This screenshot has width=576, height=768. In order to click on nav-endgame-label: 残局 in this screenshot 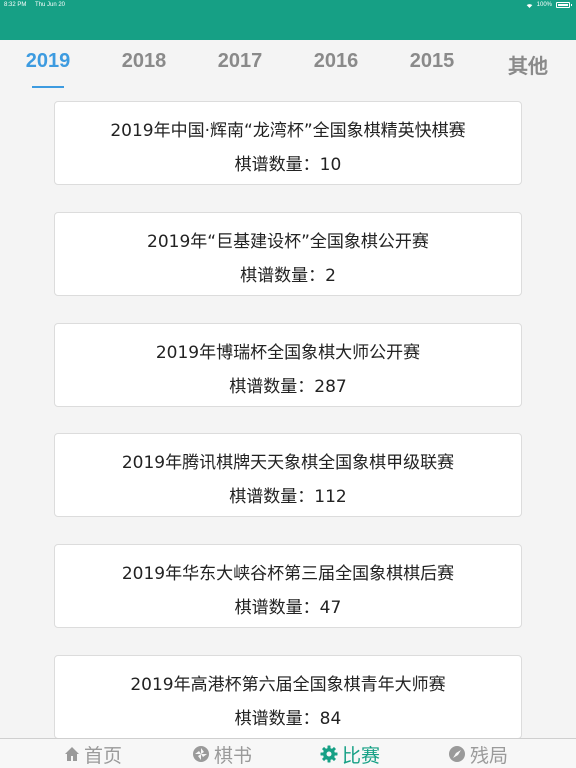, I will do `click(489, 755)`.